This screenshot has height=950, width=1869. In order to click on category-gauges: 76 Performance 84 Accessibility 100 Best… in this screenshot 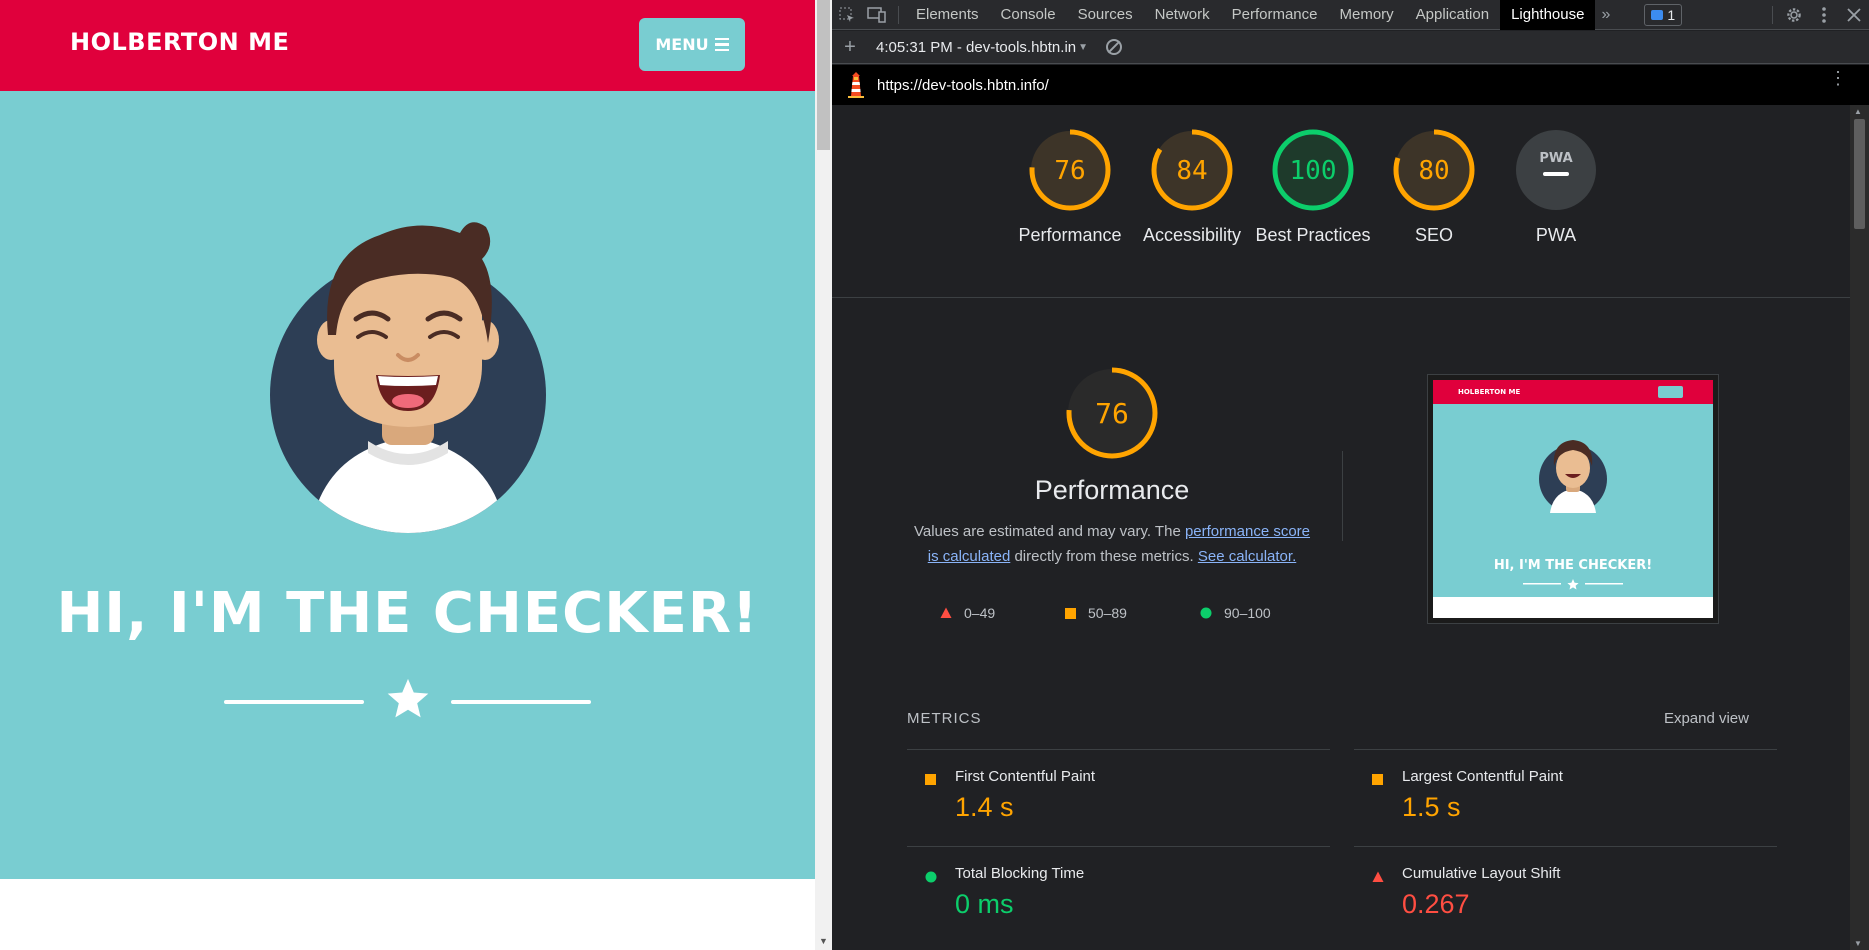, I will do `click(1341, 201)`.